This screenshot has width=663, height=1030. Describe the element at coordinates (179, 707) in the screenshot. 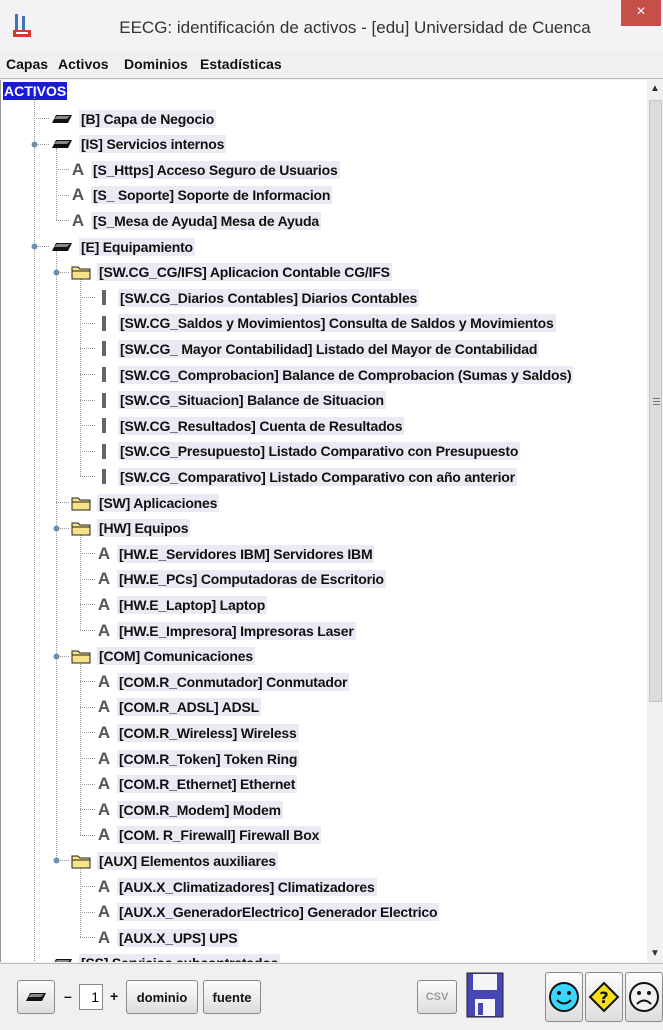

I see `tree-node: A [COM.R_ADSL] ADSL` at that location.